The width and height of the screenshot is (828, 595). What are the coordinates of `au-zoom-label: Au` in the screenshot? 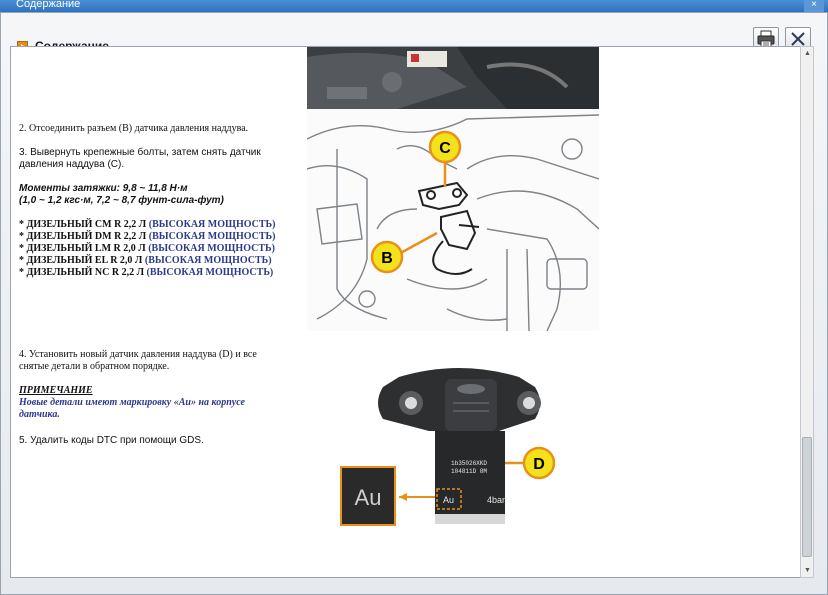 It's located at (368, 497).